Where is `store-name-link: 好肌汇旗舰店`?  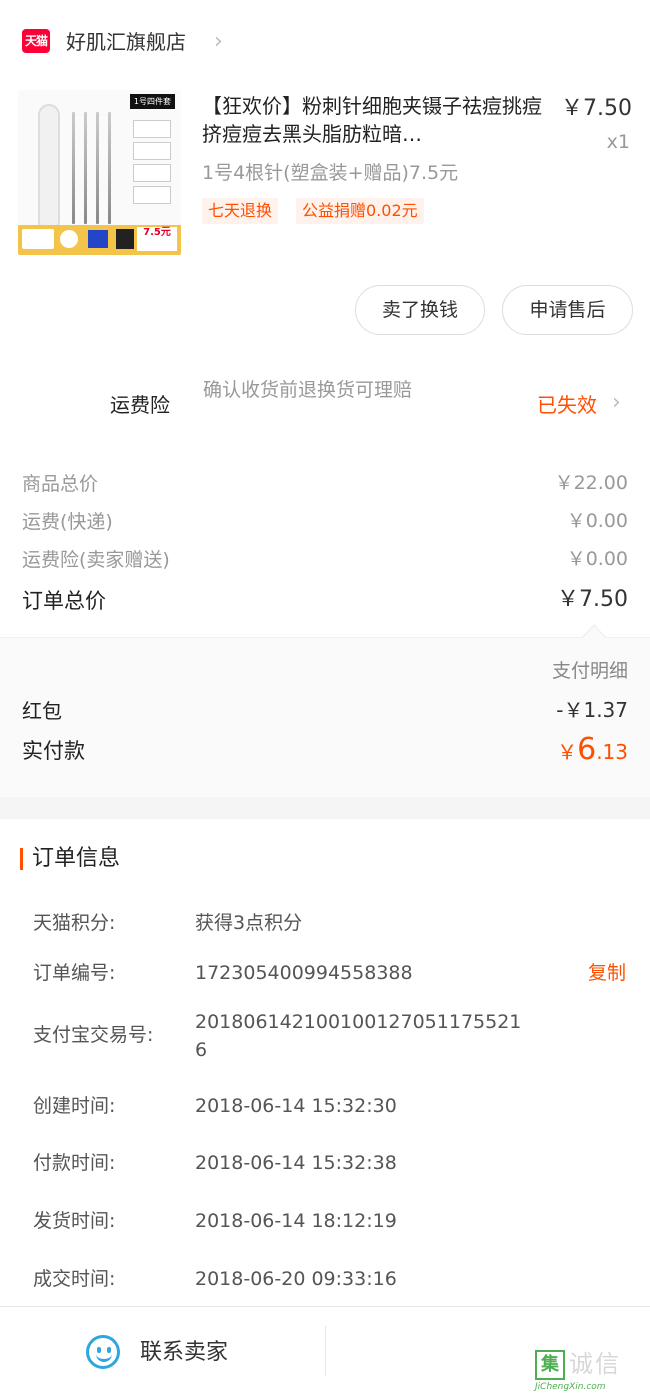 store-name-link: 好肌汇旗舰店 is located at coordinates (126, 42).